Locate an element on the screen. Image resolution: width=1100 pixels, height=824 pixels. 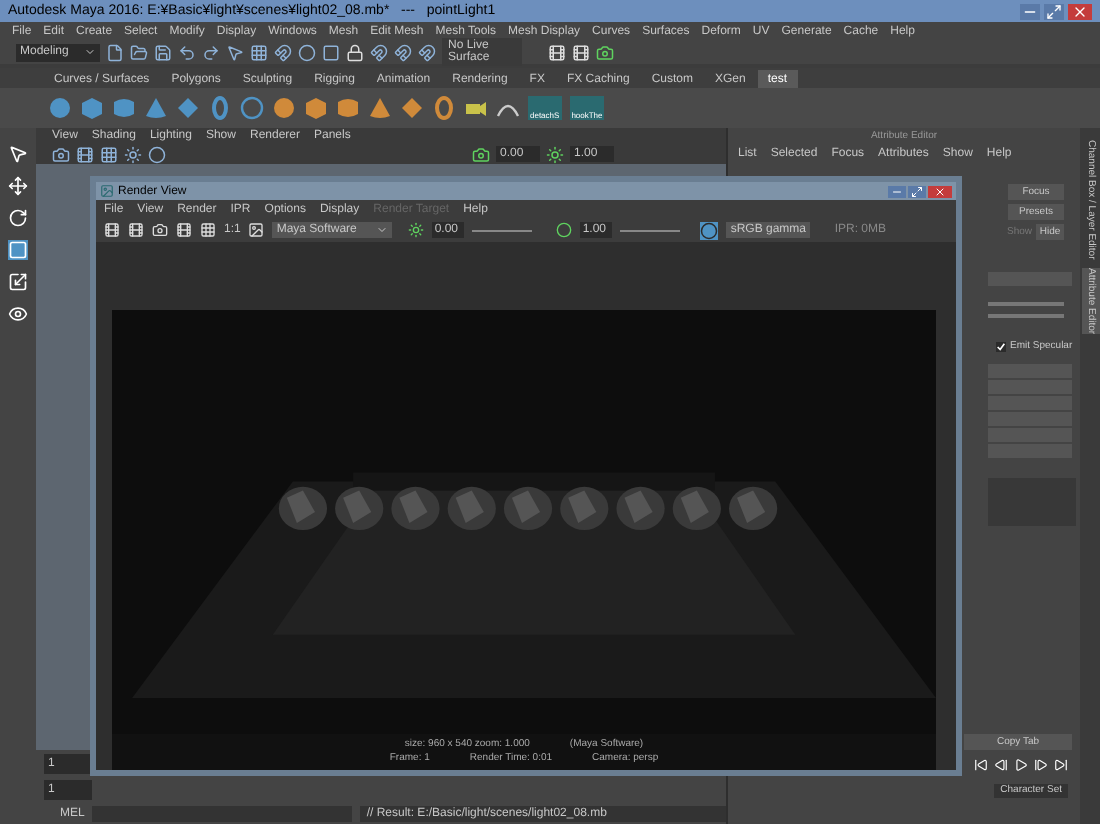
folder-icon is located at coordinates (139, 52).